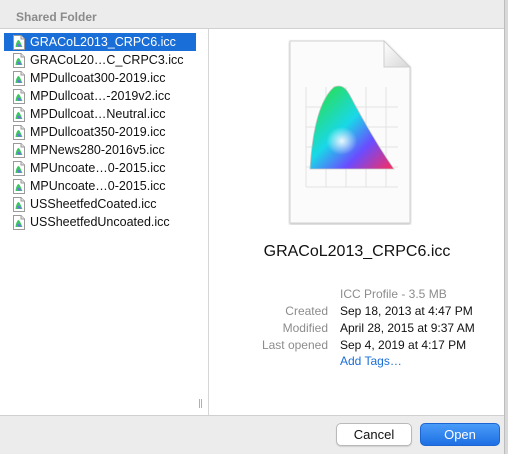 Image resolution: width=508 pixels, height=454 pixels. I want to click on column-resize-icon: ||, so click(202, 405).